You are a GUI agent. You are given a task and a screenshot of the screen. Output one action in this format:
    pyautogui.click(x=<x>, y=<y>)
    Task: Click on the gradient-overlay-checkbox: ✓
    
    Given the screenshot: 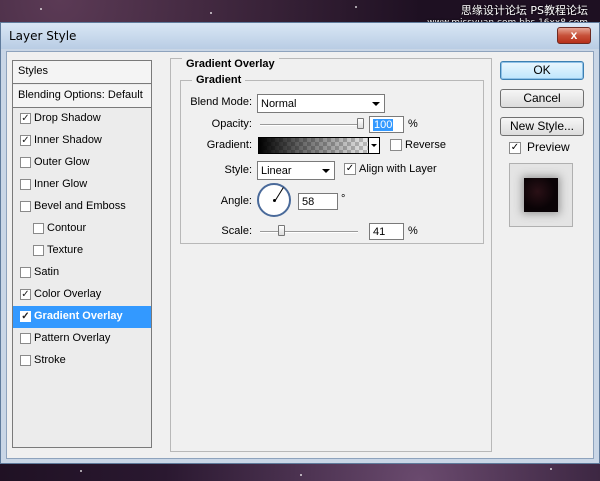 What is the action you would take?
    pyautogui.click(x=25, y=316)
    